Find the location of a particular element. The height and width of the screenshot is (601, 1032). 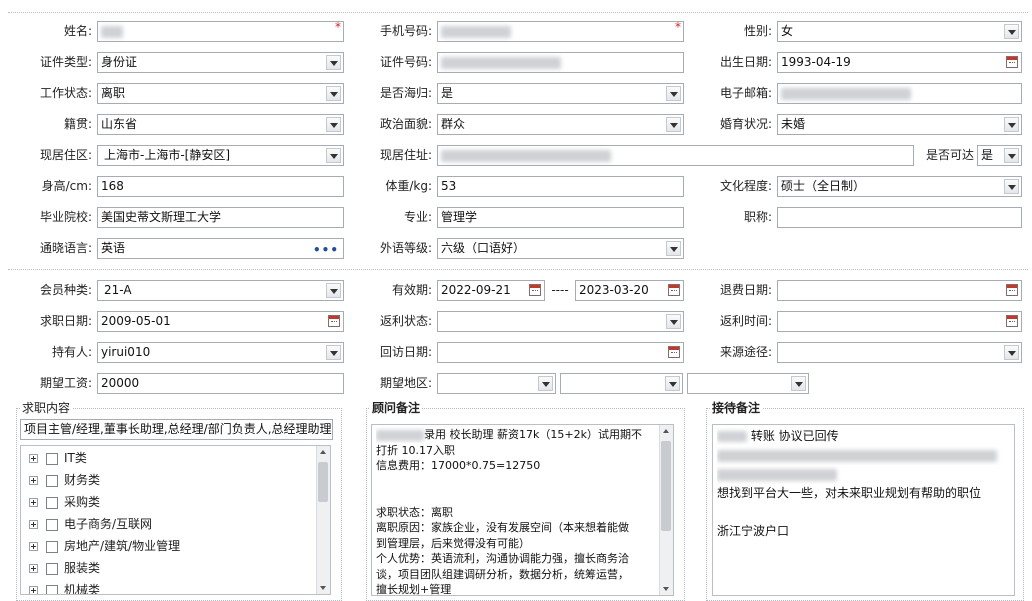

rebate-time-input is located at coordinates (899, 321).